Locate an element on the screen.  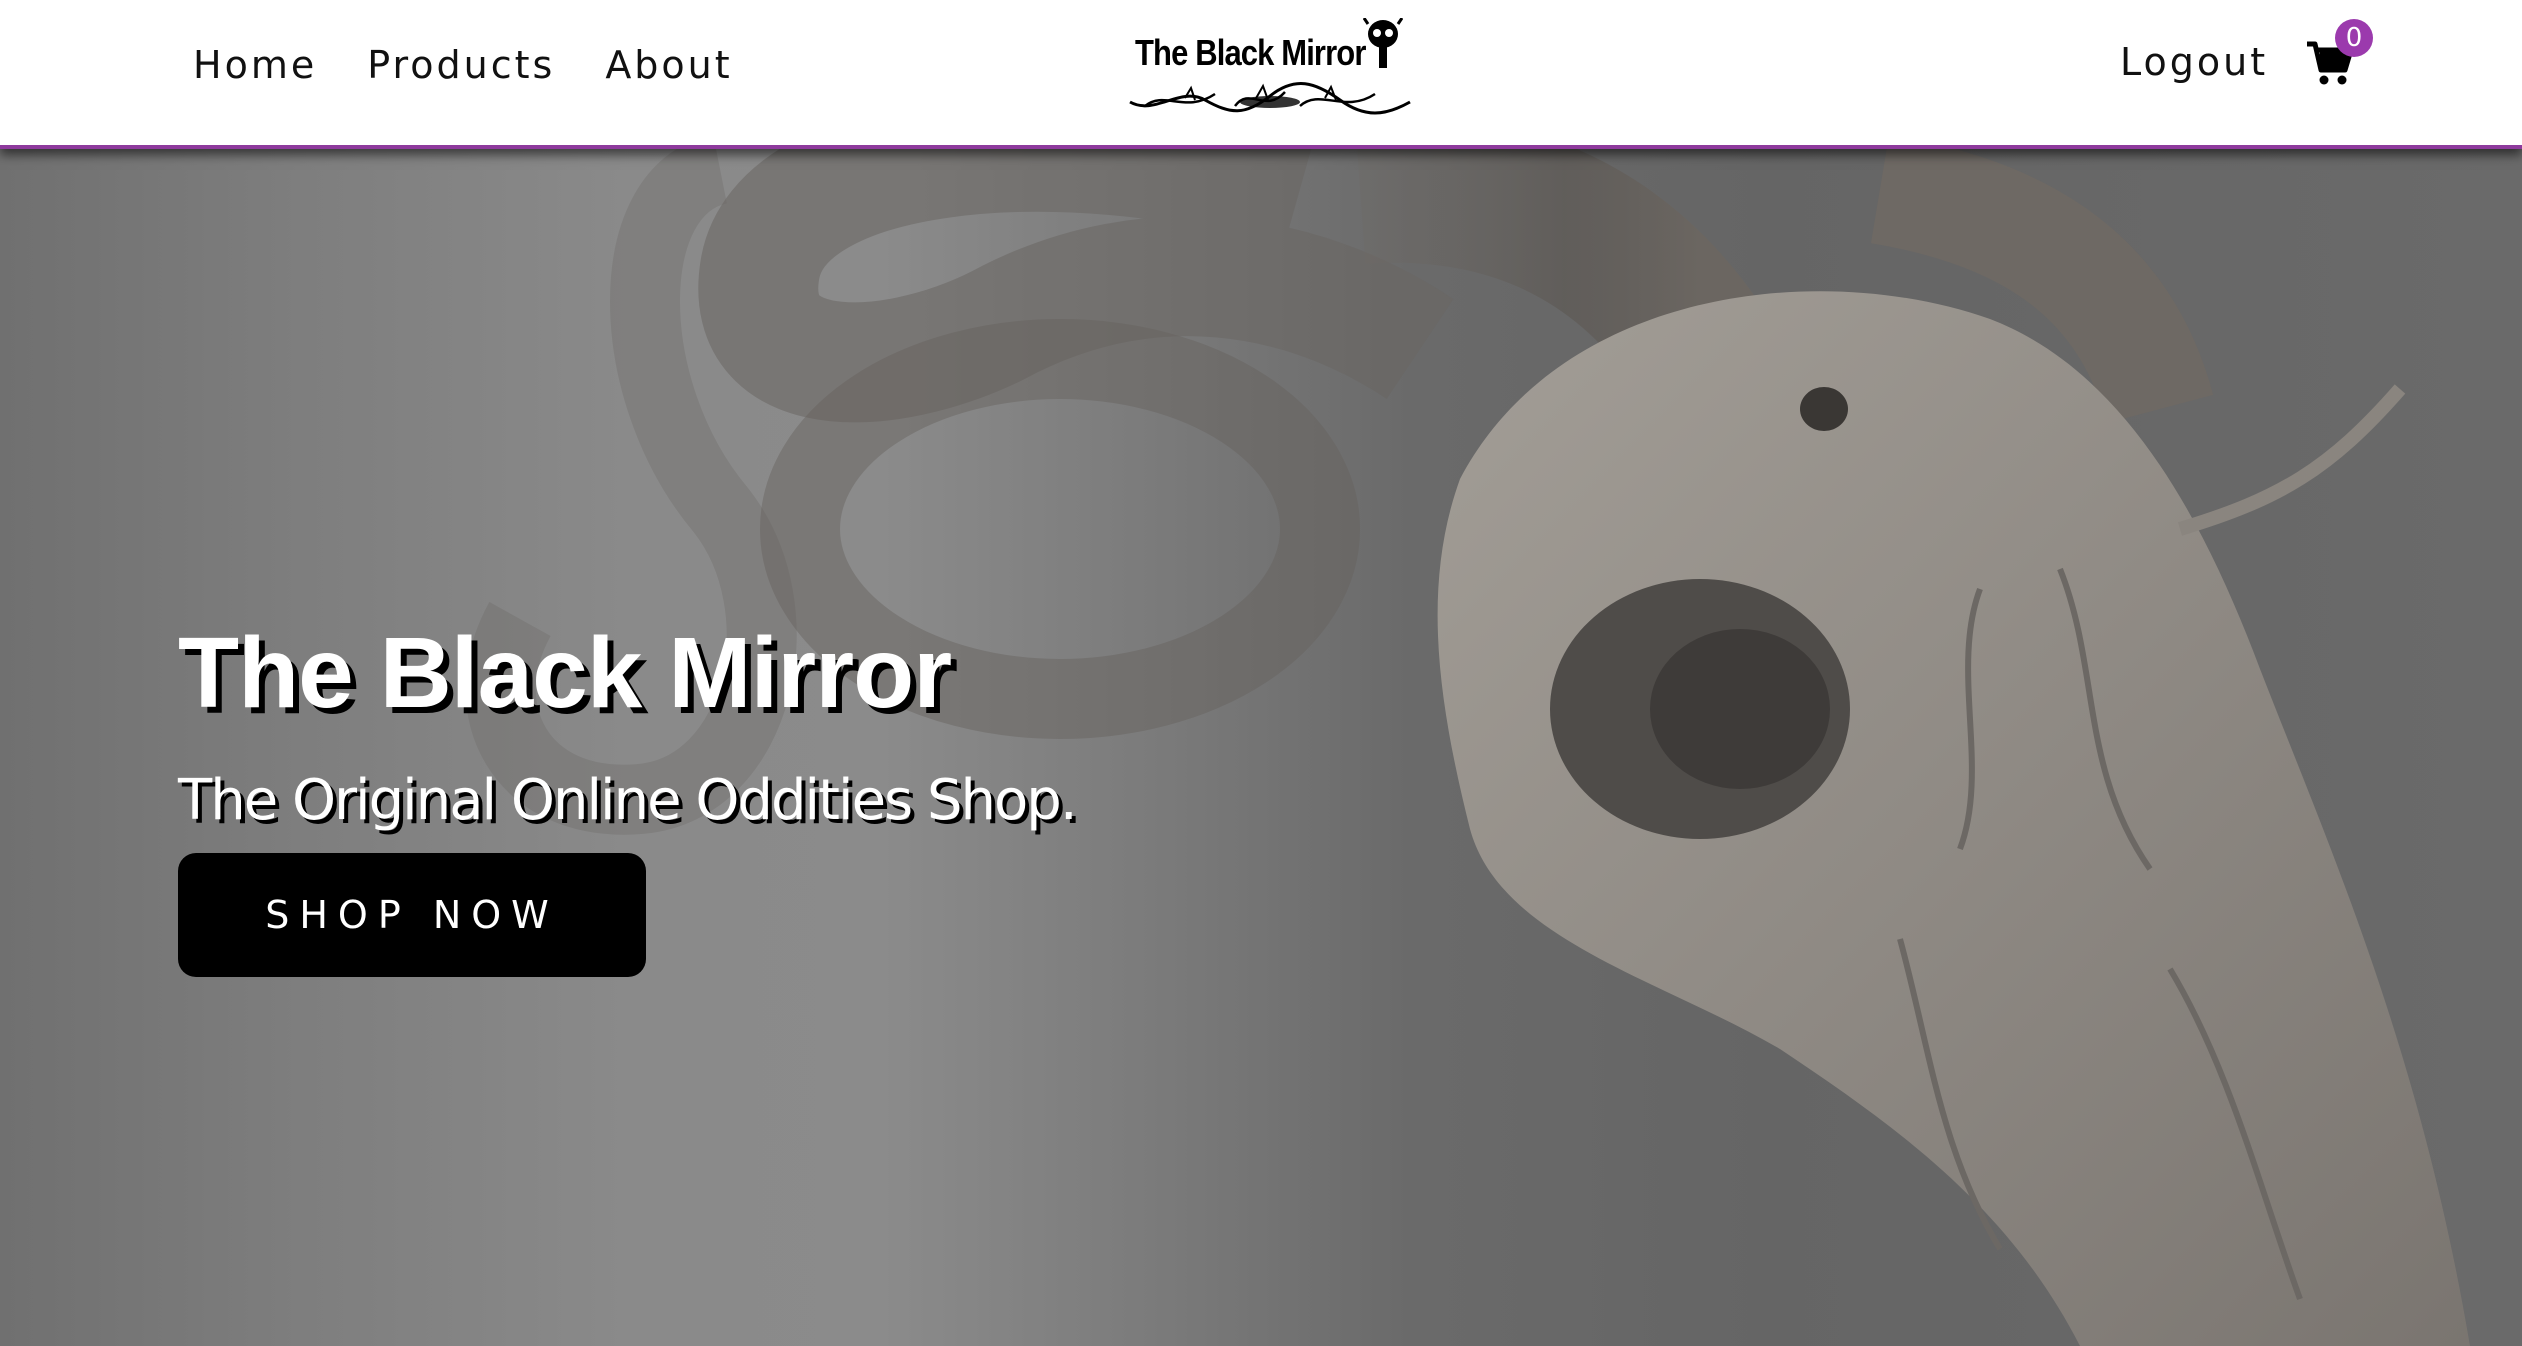
main-nav: Home Products About is located at coordinates (488, 65).